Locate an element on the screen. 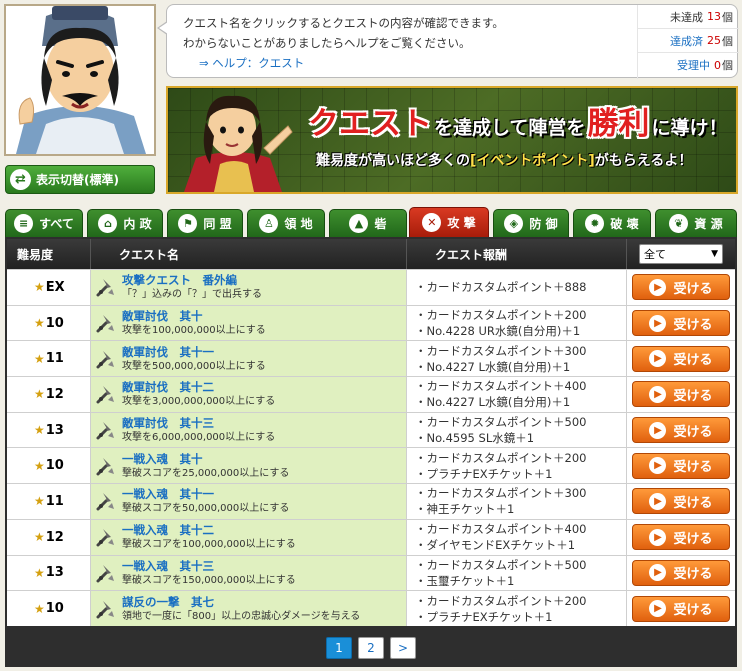  quest-description: 「？」込みの「？」で出兵する is located at coordinates (192, 295).